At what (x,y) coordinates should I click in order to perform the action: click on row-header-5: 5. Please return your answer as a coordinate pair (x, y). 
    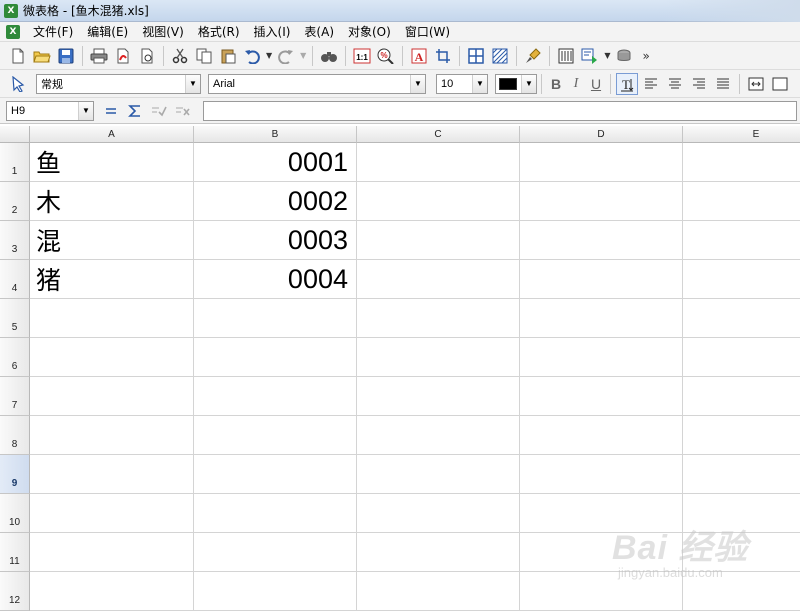
    Looking at the image, I should click on (15, 318).